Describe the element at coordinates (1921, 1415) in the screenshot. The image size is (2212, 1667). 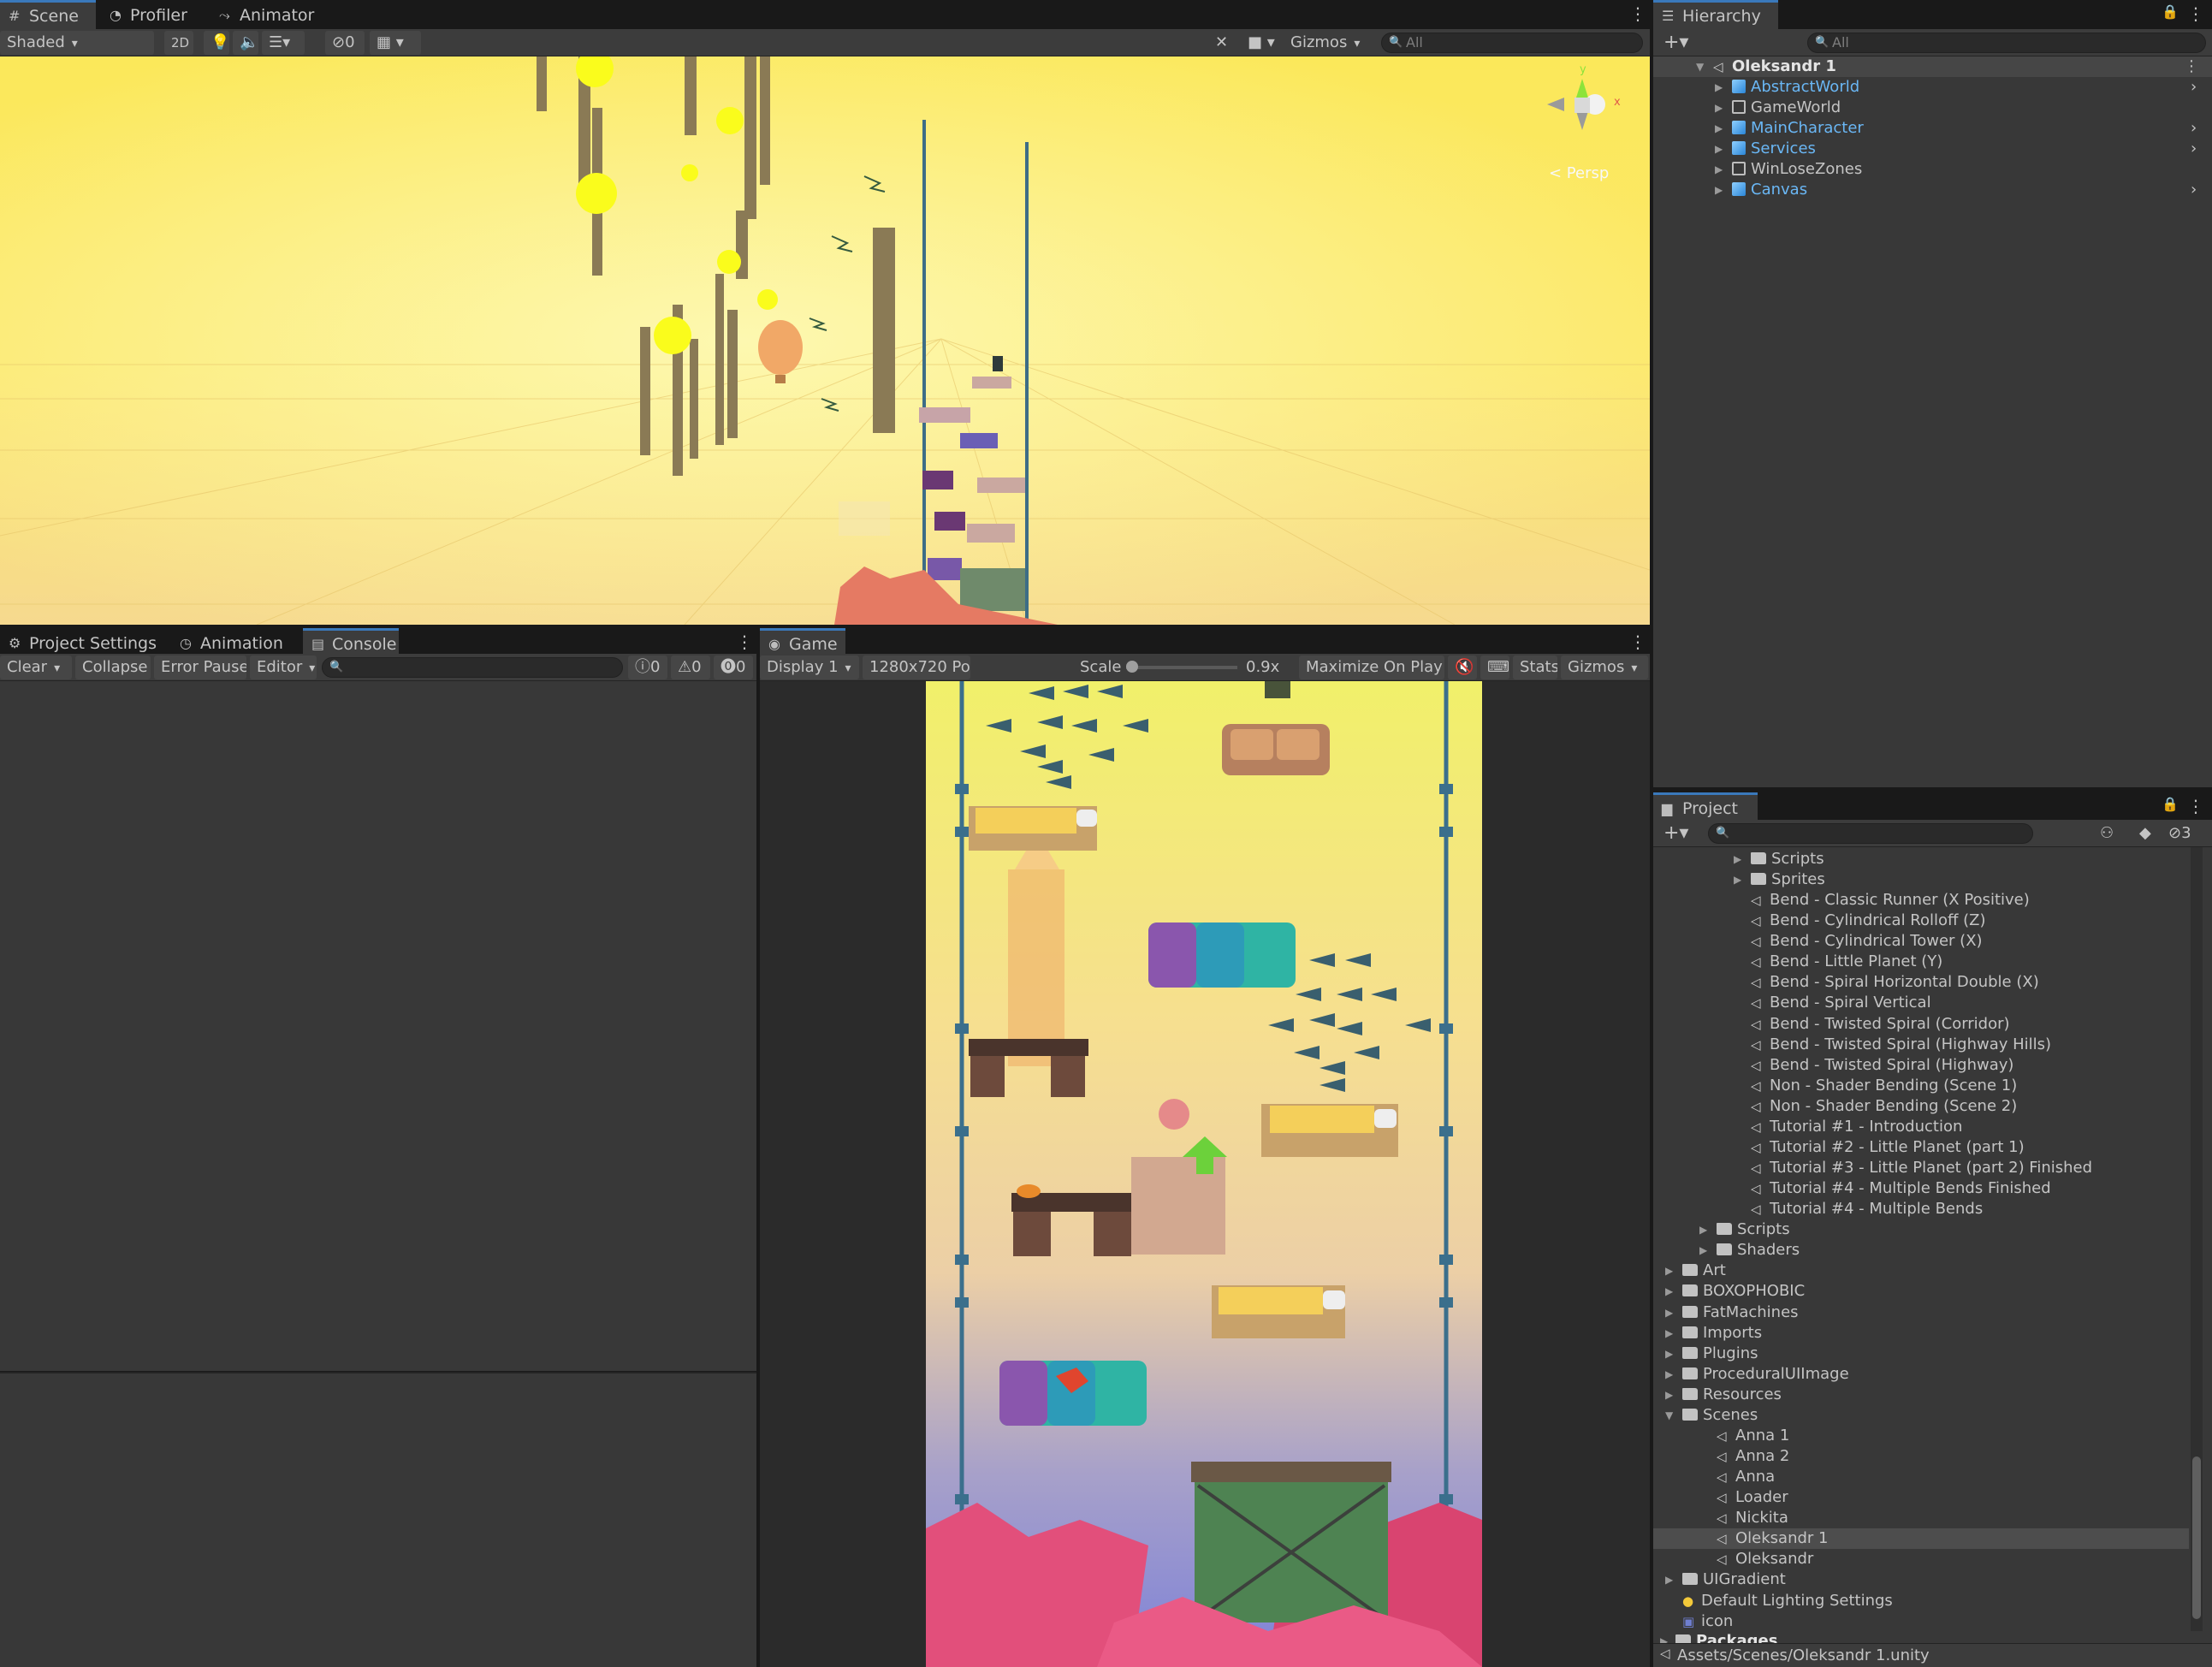
I see `project-folder-row: ▼ Scenes` at that location.